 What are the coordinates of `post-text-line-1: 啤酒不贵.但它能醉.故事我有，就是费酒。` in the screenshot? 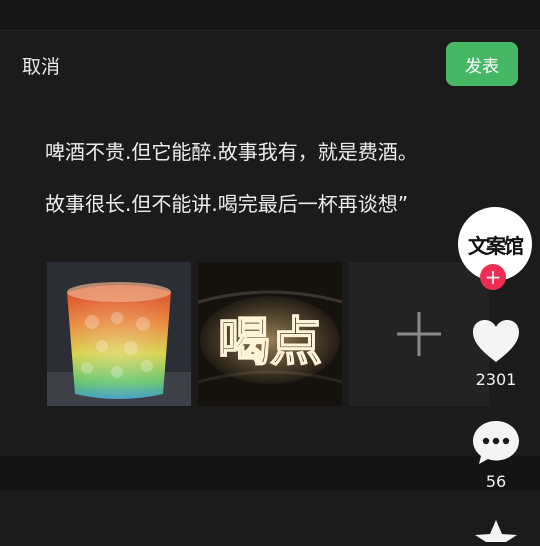 It's located at (231, 152).